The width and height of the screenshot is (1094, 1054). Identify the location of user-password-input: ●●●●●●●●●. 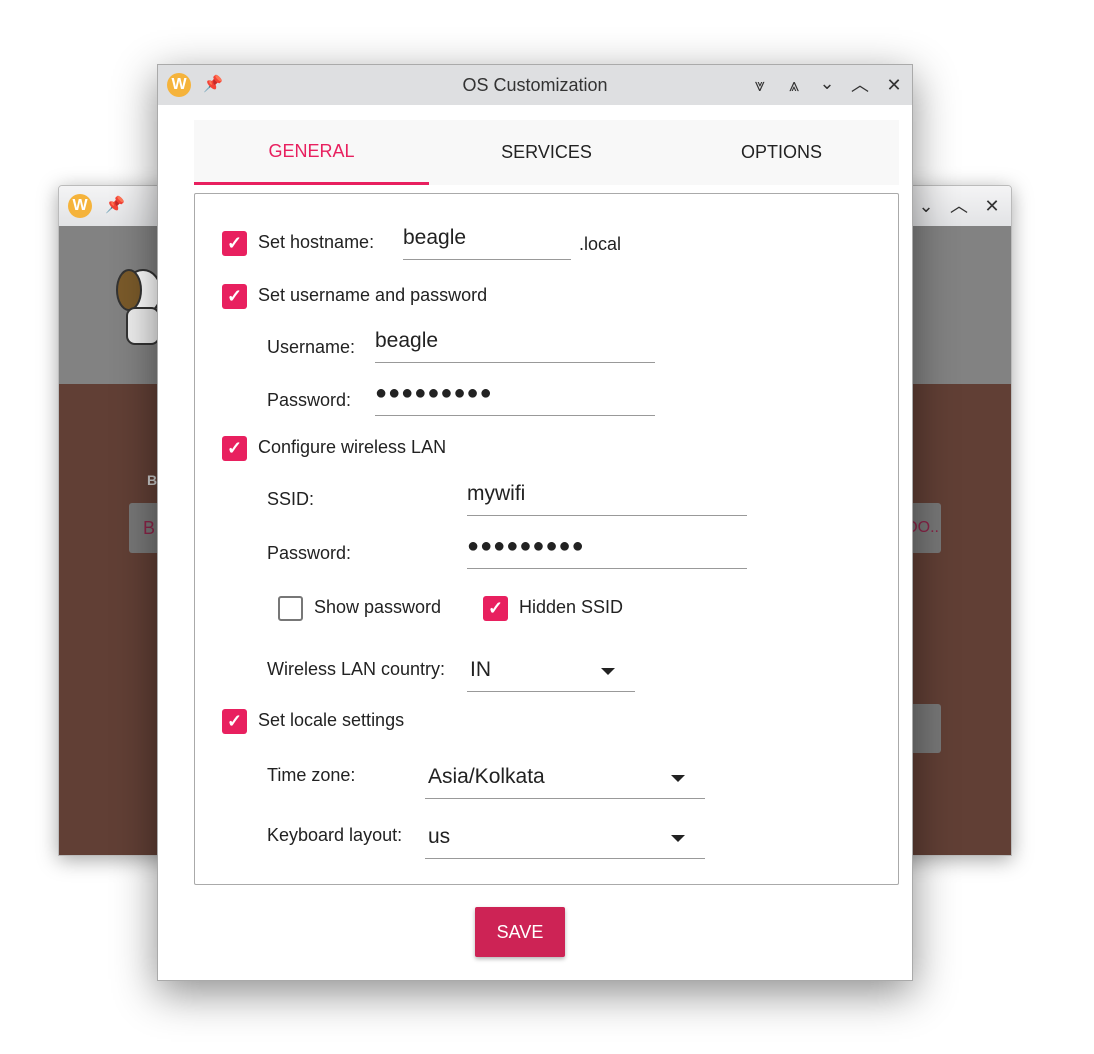
(515, 398).